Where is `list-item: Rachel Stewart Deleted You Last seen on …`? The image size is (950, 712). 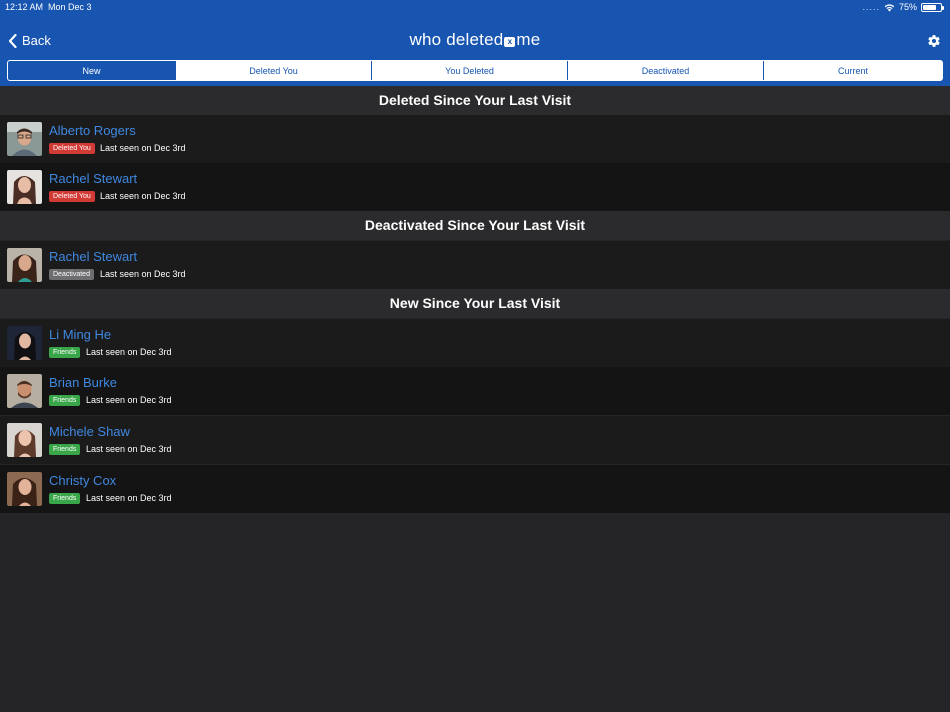 list-item: Rachel Stewart Deleted You Last seen on … is located at coordinates (475, 187).